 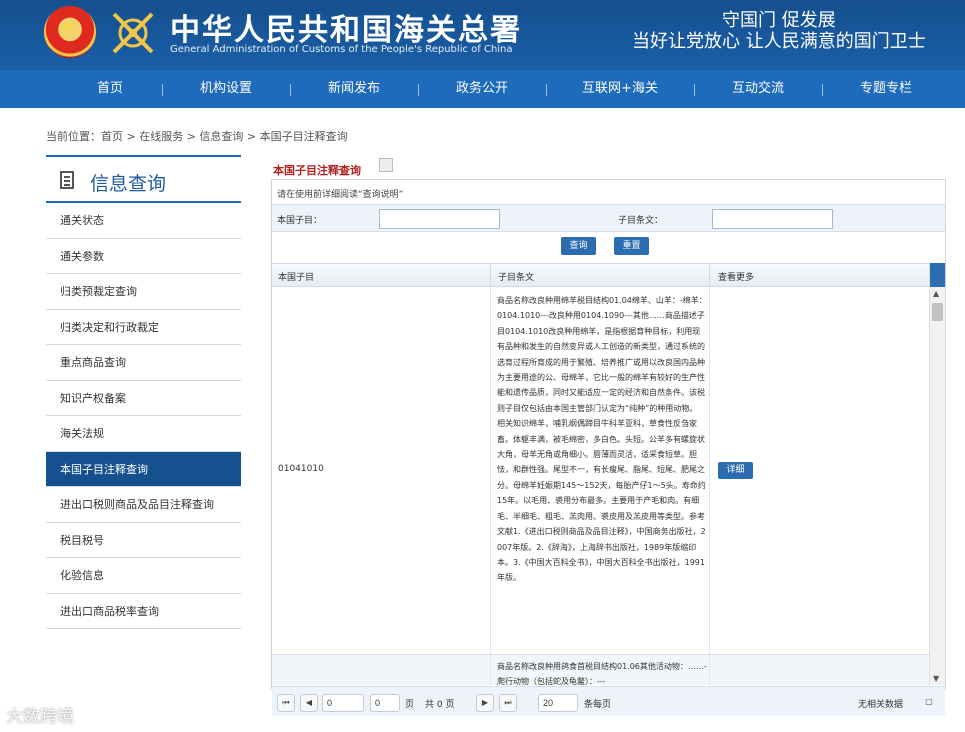 I want to click on page-jump-input, so click(x=343, y=703).